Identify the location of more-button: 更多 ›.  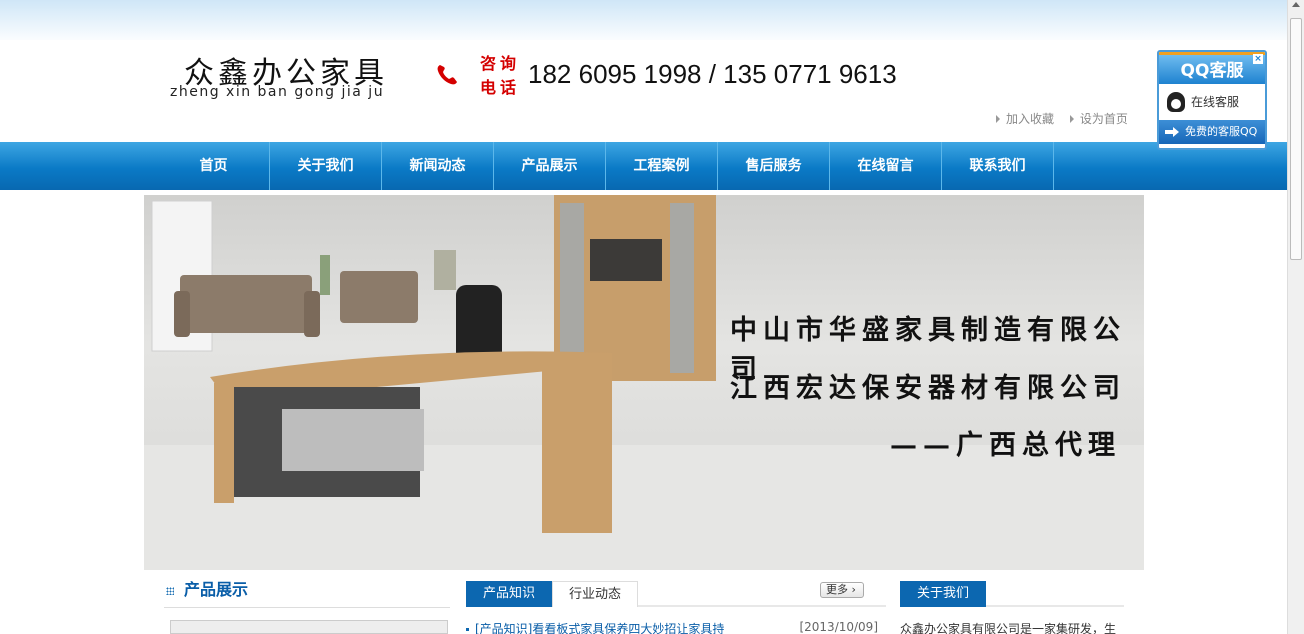
(842, 590).